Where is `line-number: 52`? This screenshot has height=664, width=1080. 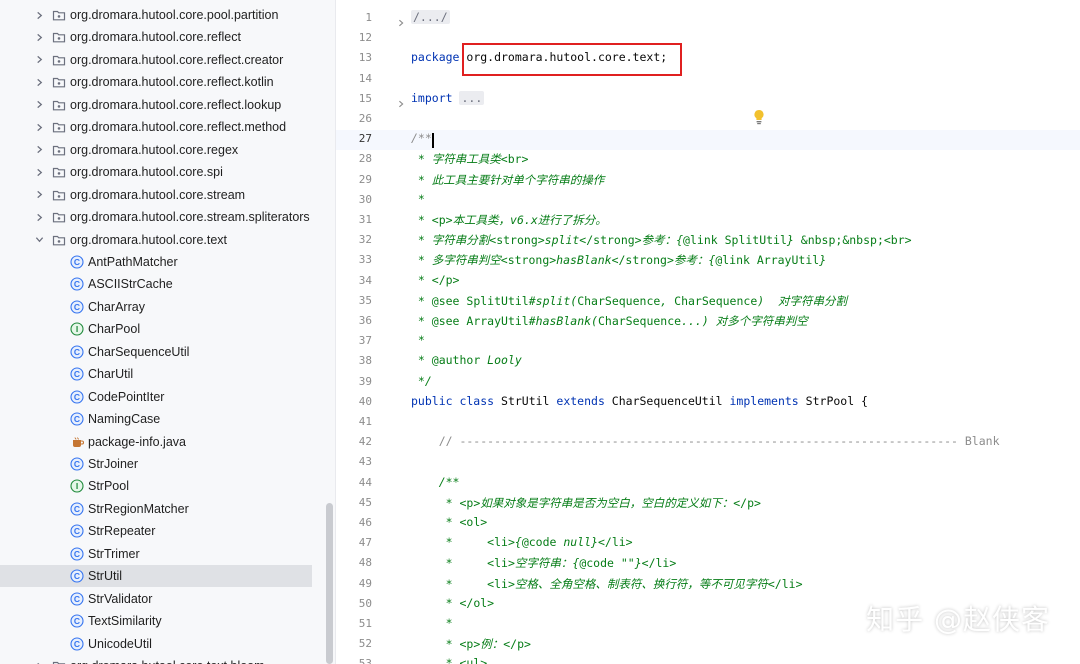 line-number: 52 is located at coordinates (365, 644).